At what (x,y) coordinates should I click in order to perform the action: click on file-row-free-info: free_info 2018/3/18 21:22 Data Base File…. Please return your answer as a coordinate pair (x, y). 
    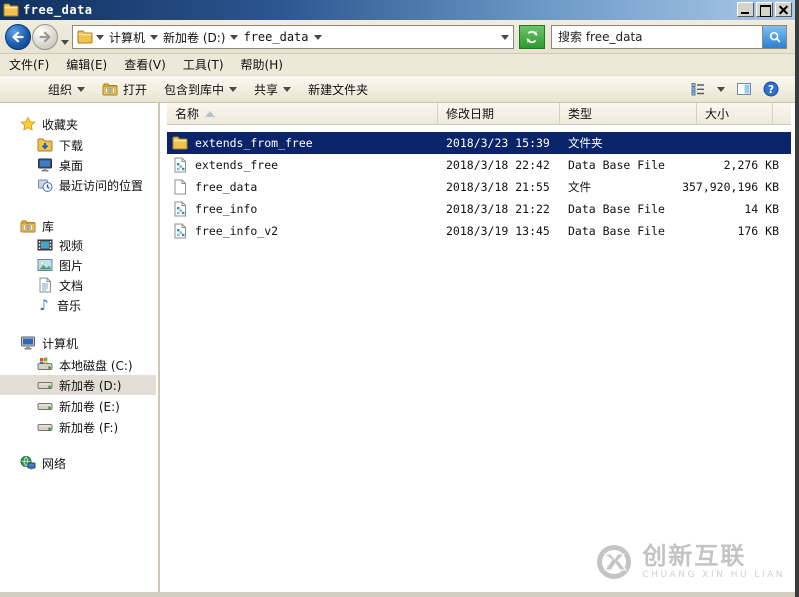
    Looking at the image, I should click on (479, 209).